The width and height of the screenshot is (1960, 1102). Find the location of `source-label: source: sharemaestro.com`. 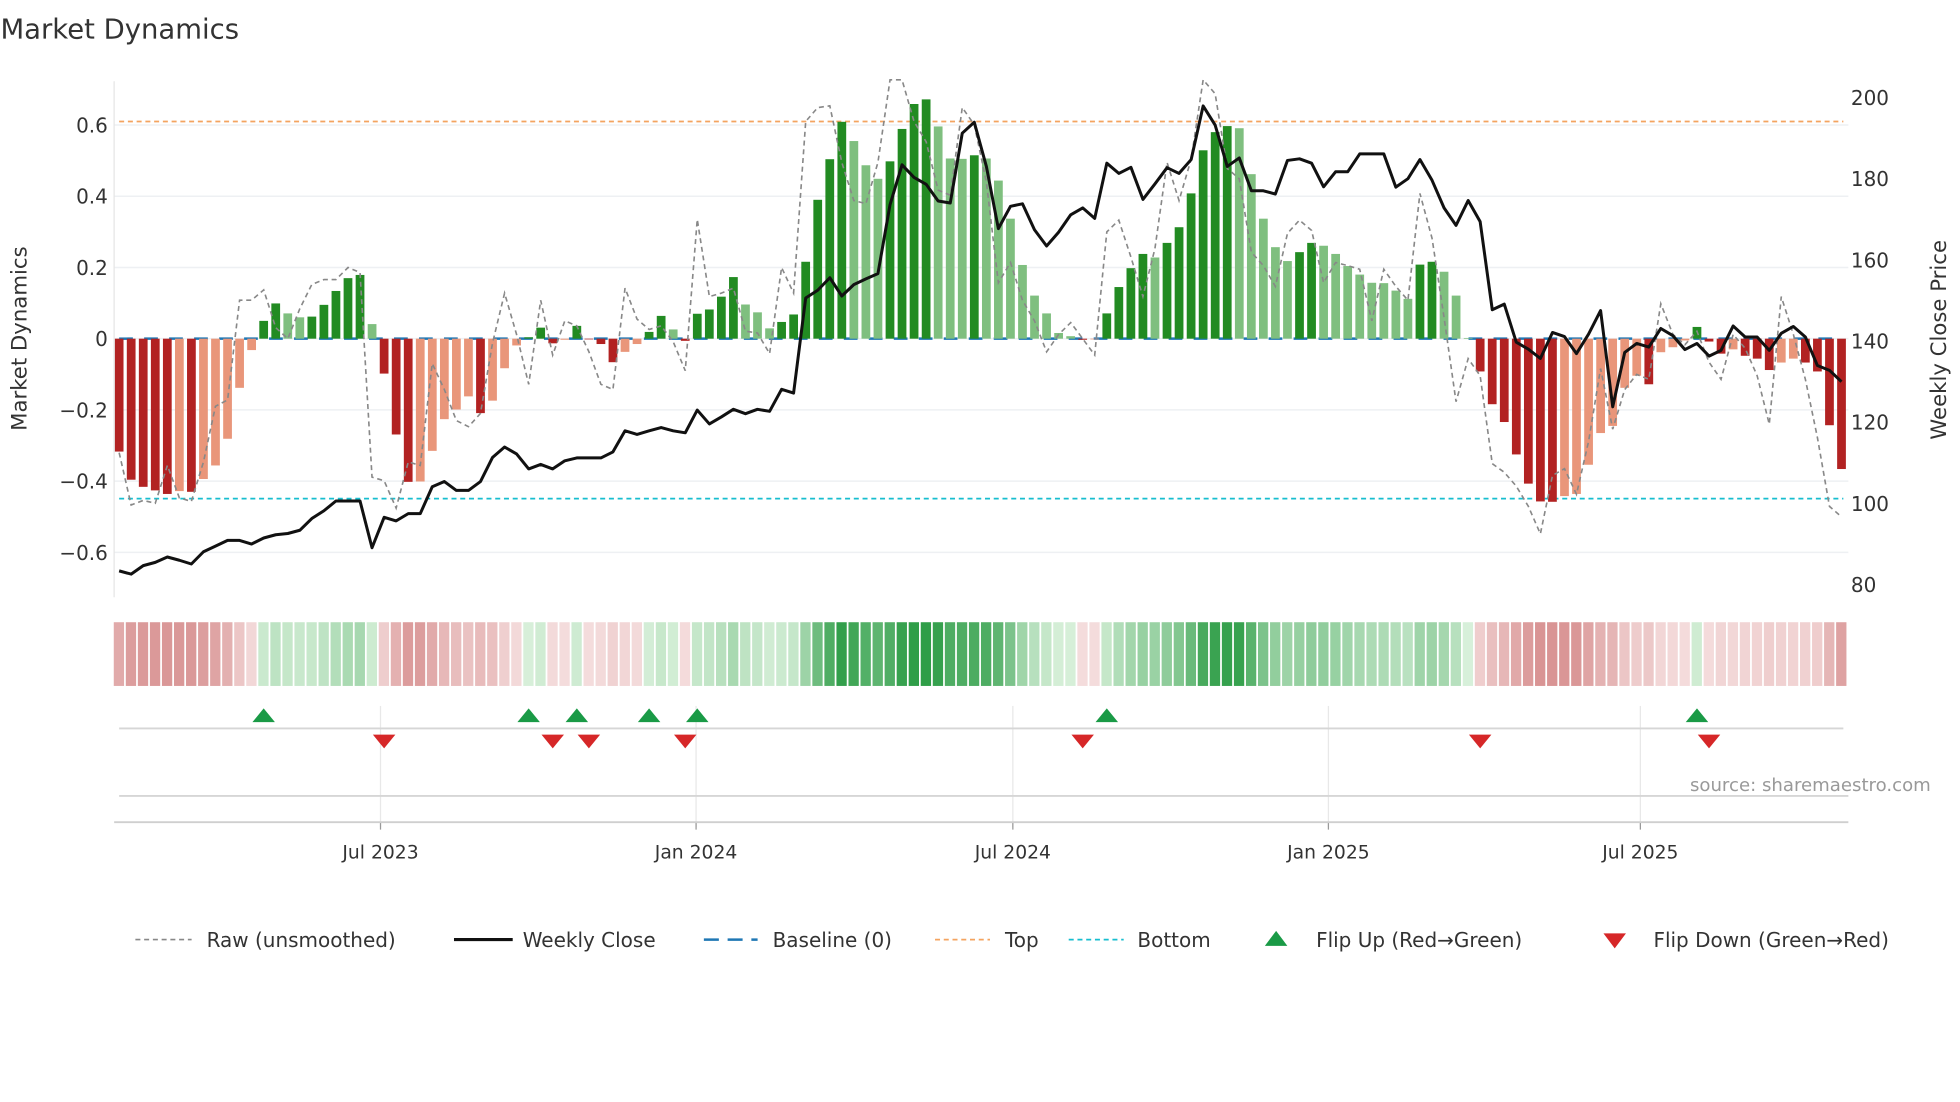

source-label: source: sharemaestro.com is located at coordinates (1810, 785).